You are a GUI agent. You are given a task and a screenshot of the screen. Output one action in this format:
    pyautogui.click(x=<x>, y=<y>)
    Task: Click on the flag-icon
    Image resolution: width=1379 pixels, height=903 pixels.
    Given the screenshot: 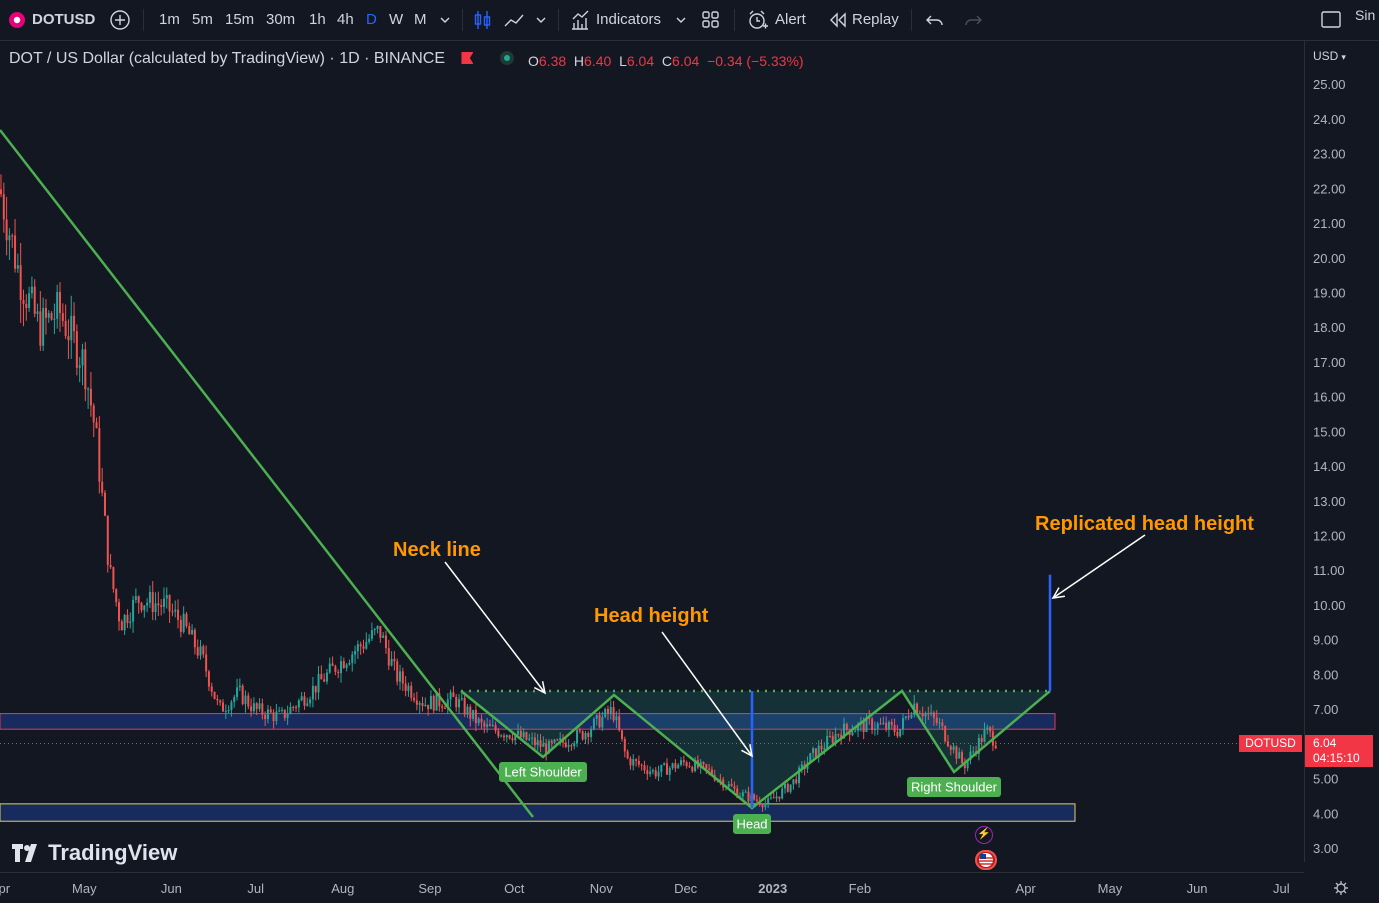 What is the action you would take?
    pyautogui.click(x=467, y=58)
    